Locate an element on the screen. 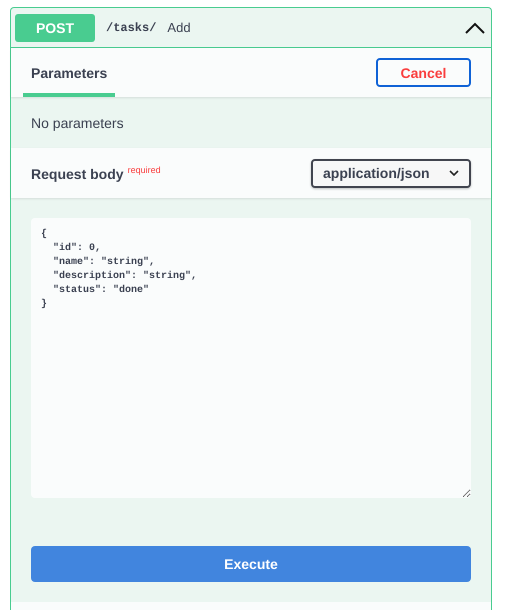 This screenshot has width=509, height=610. endpoint-path: /tasks/ is located at coordinates (131, 27).